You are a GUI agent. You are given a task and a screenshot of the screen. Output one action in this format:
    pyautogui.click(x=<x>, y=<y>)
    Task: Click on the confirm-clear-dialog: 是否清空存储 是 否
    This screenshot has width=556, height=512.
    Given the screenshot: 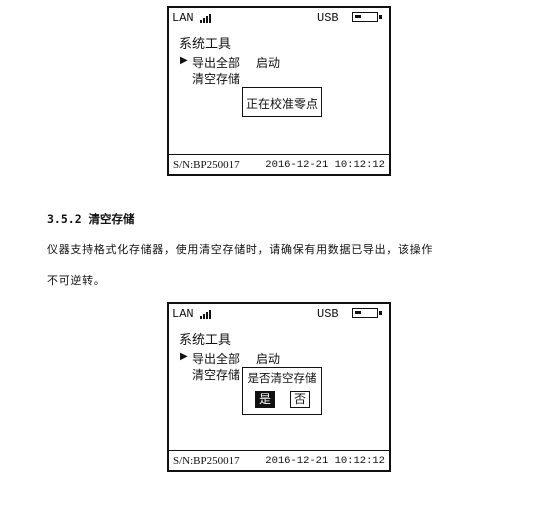 What is the action you would take?
    pyautogui.click(x=282, y=391)
    